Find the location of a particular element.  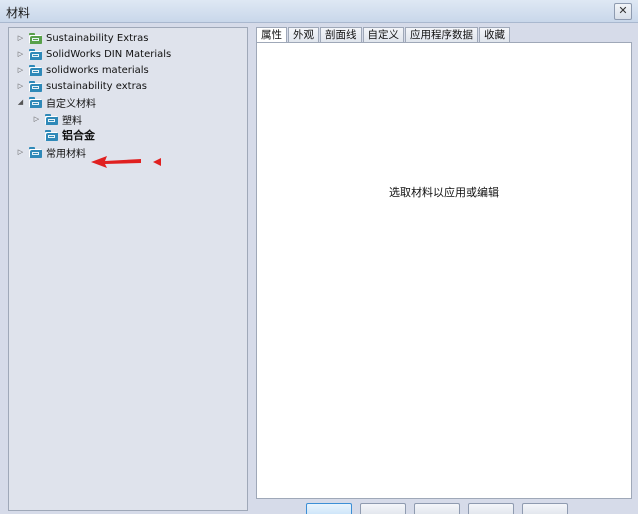

tree-item-custom-materials: ◢ 自定义材料 is located at coordinates (56, 102).